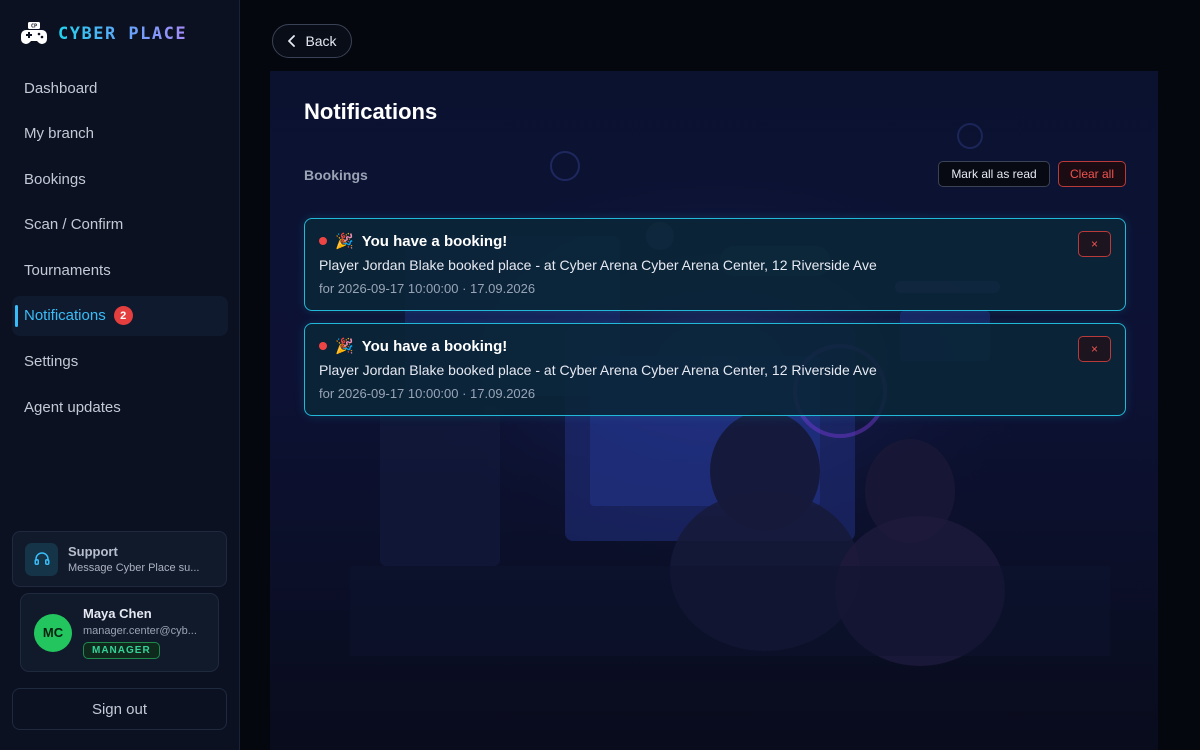  I want to click on svg-text: CP, so click(34, 27).